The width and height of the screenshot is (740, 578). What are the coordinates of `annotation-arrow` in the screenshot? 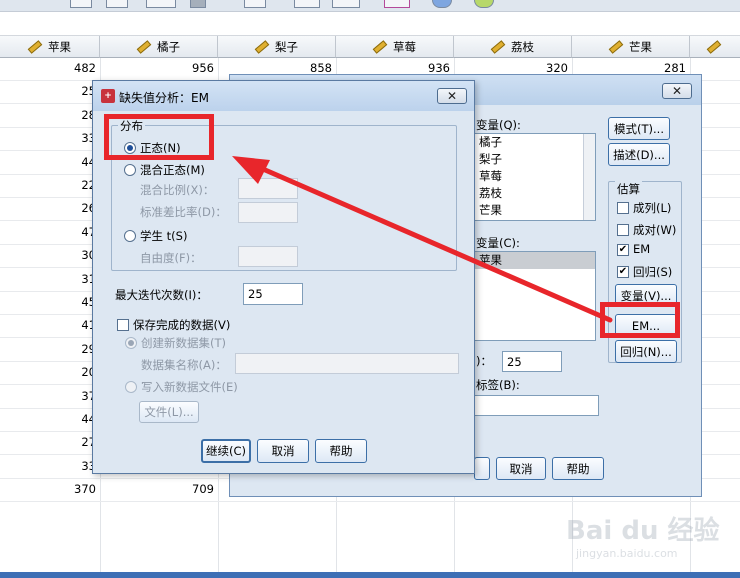 It's located at (422, 239).